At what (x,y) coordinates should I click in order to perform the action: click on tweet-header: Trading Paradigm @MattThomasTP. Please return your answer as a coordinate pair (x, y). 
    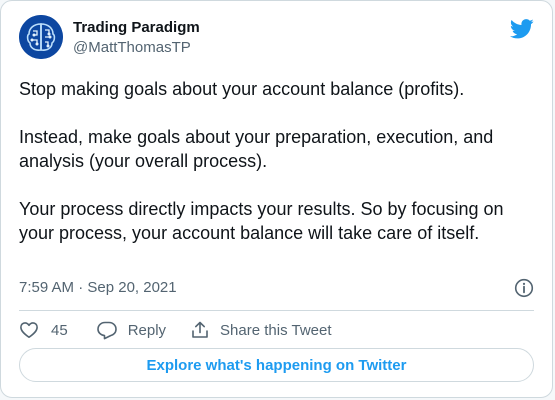
    Looking at the image, I should click on (276, 38).